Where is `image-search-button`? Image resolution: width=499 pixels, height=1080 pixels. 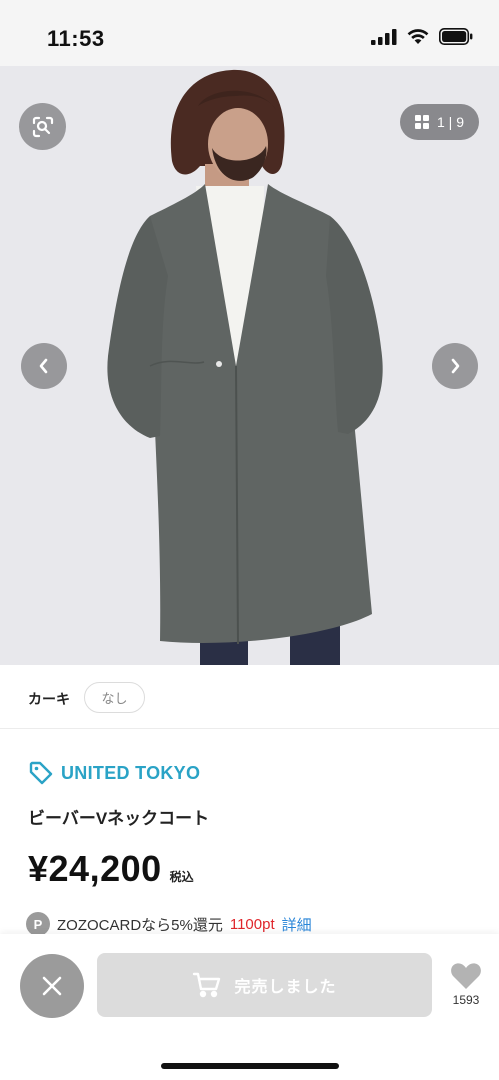
image-search-button is located at coordinates (42, 126).